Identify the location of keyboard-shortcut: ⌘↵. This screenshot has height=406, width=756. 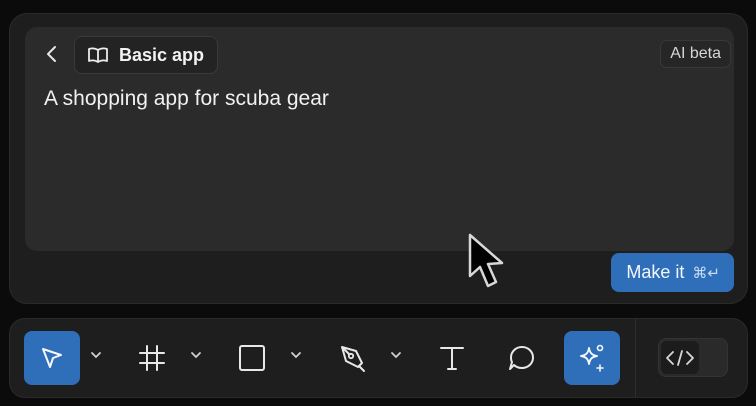
(706, 273).